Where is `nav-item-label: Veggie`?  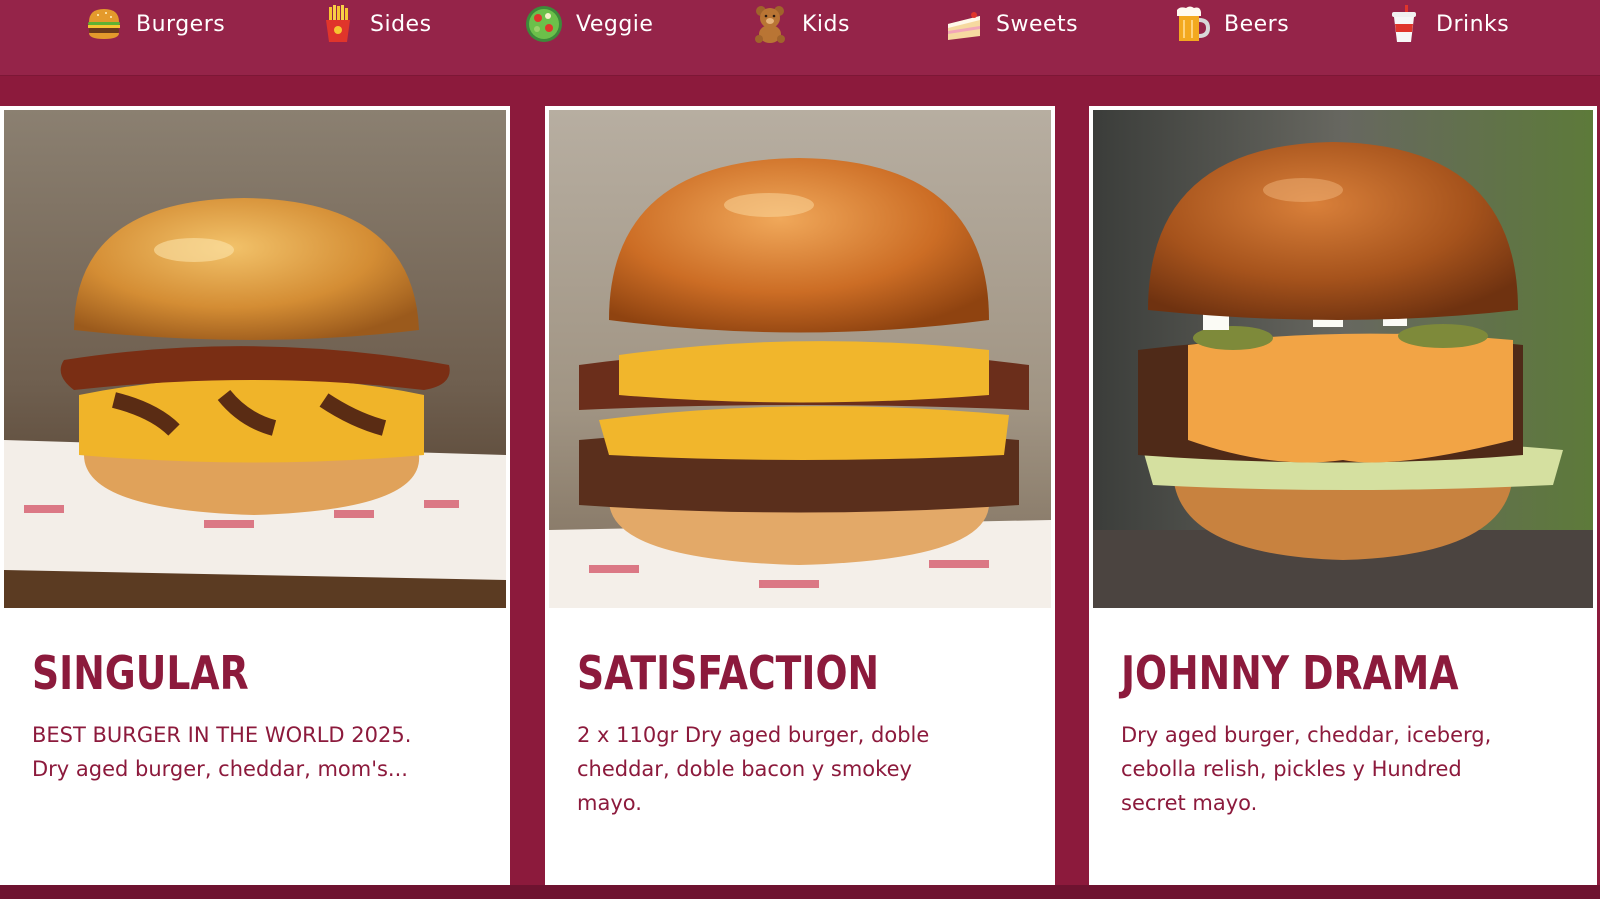 nav-item-label: Veggie is located at coordinates (615, 24).